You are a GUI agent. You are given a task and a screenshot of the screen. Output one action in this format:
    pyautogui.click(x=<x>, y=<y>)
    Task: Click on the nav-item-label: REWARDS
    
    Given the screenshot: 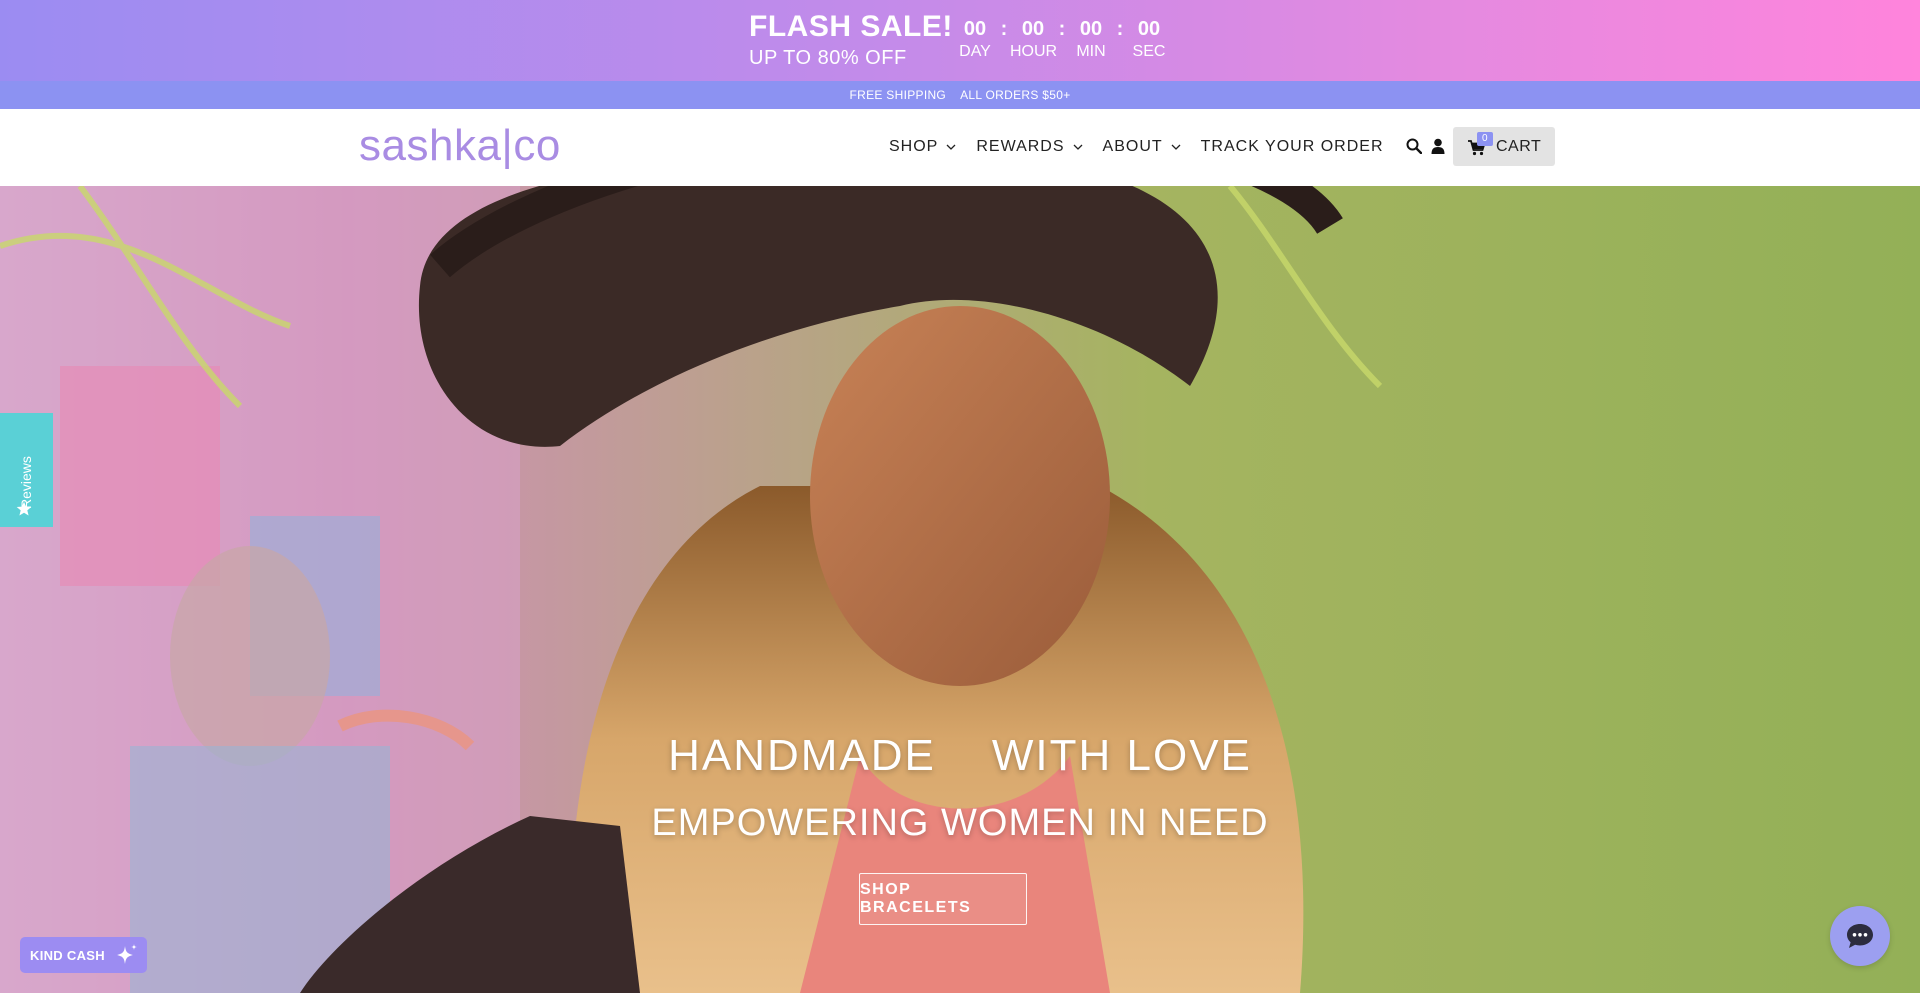 What is the action you would take?
    pyautogui.click(x=1020, y=146)
    